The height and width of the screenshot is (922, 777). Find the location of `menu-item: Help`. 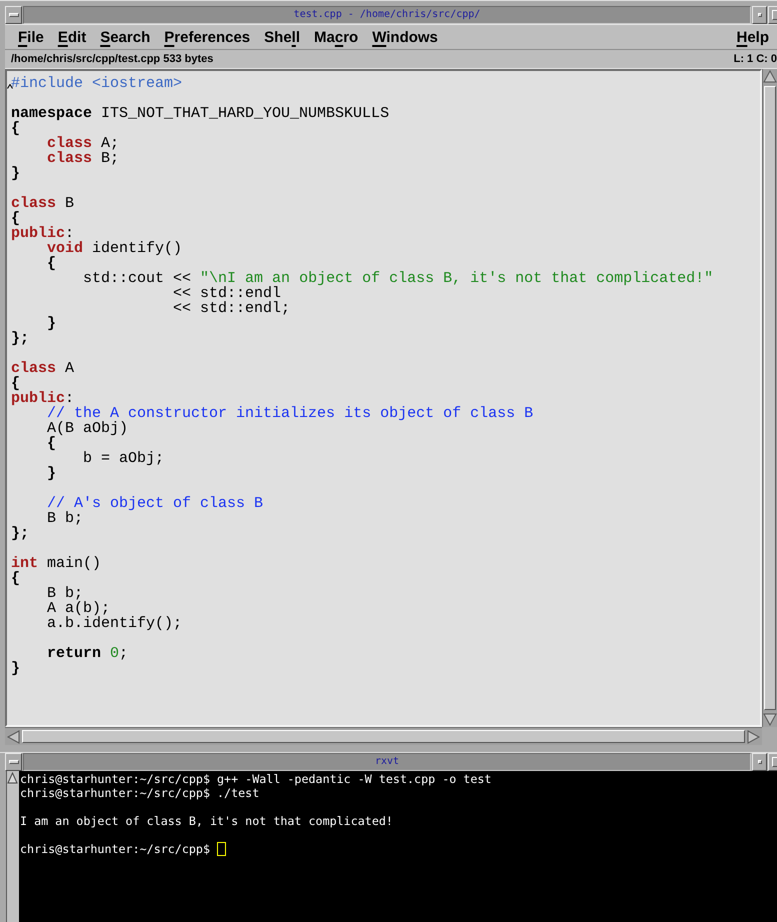

menu-item: Help is located at coordinates (752, 37).